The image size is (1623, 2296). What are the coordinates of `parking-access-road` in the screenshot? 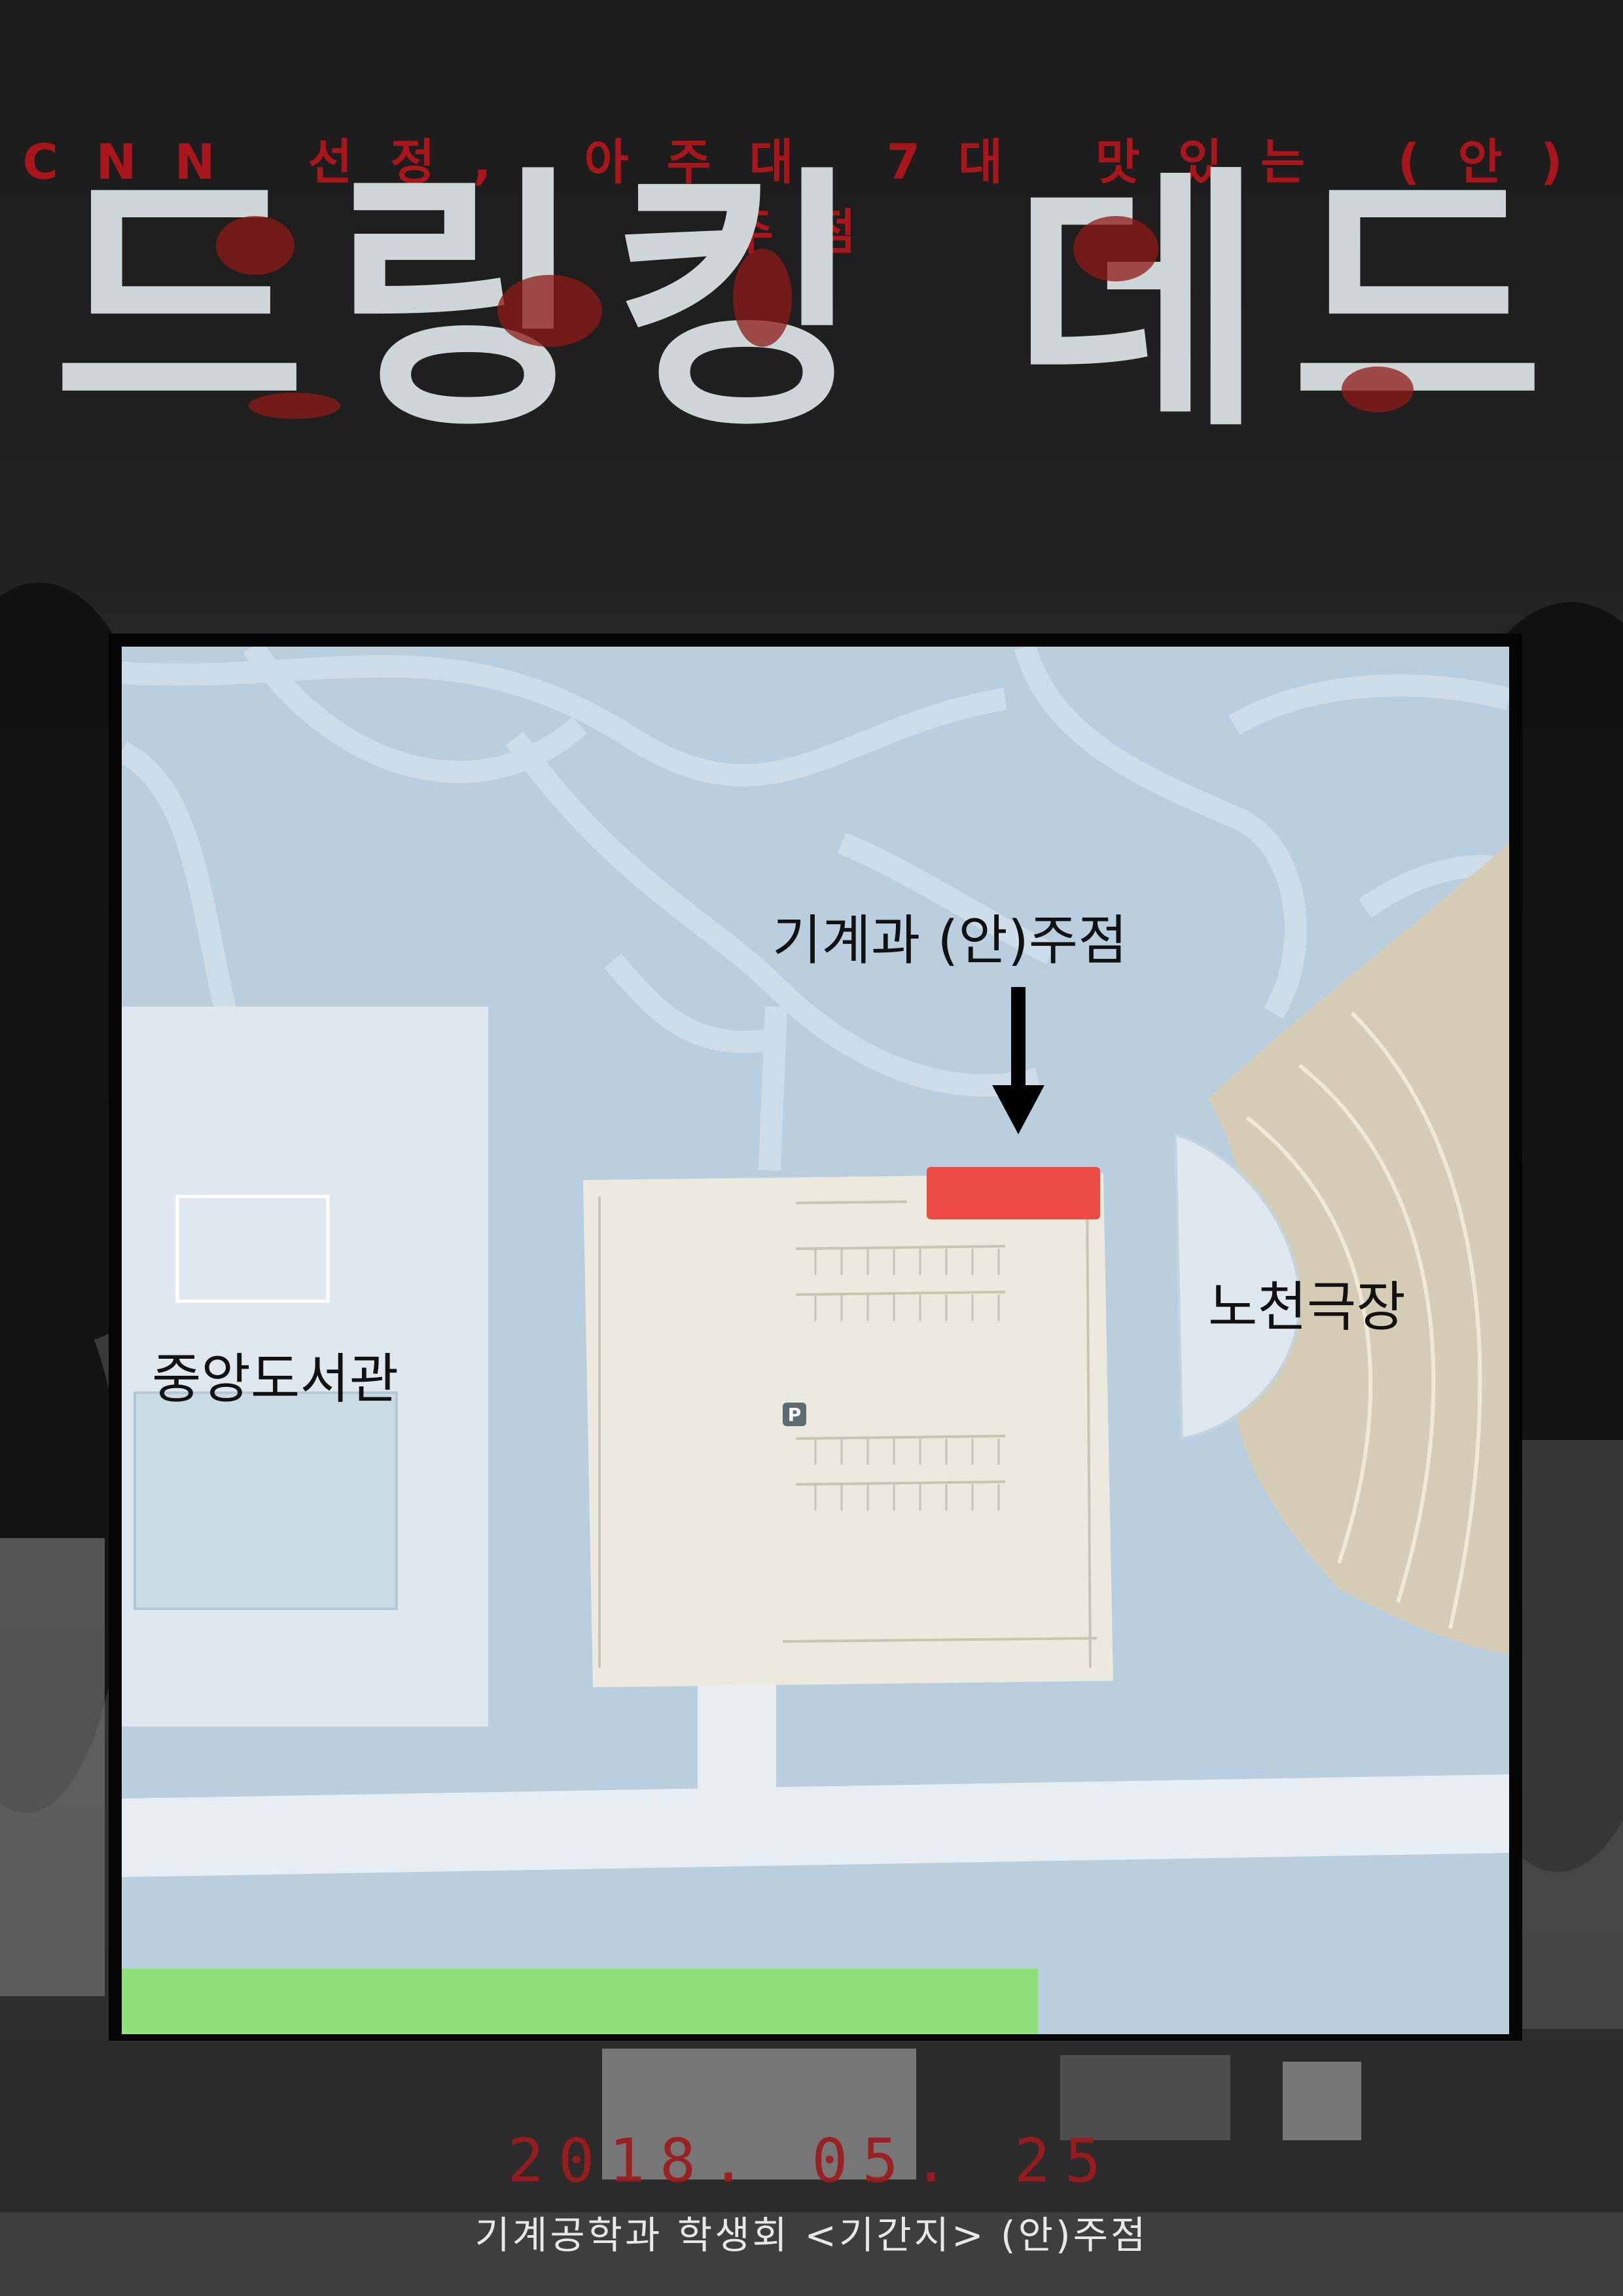 It's located at (737, 1753).